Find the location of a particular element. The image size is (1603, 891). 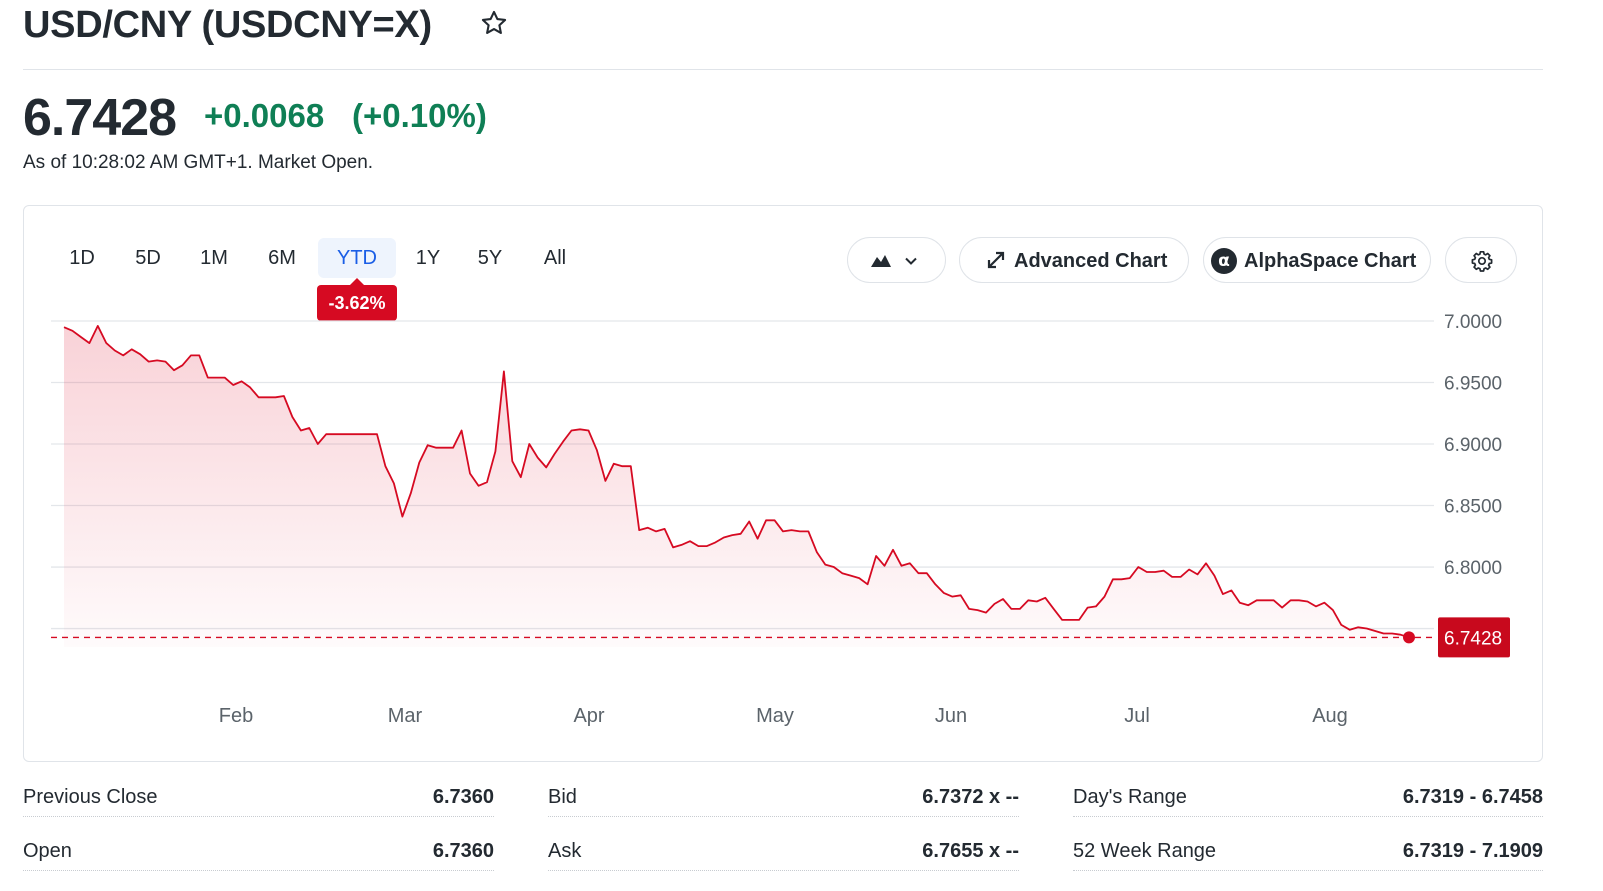

stat-label: Bid is located at coordinates (562, 797).